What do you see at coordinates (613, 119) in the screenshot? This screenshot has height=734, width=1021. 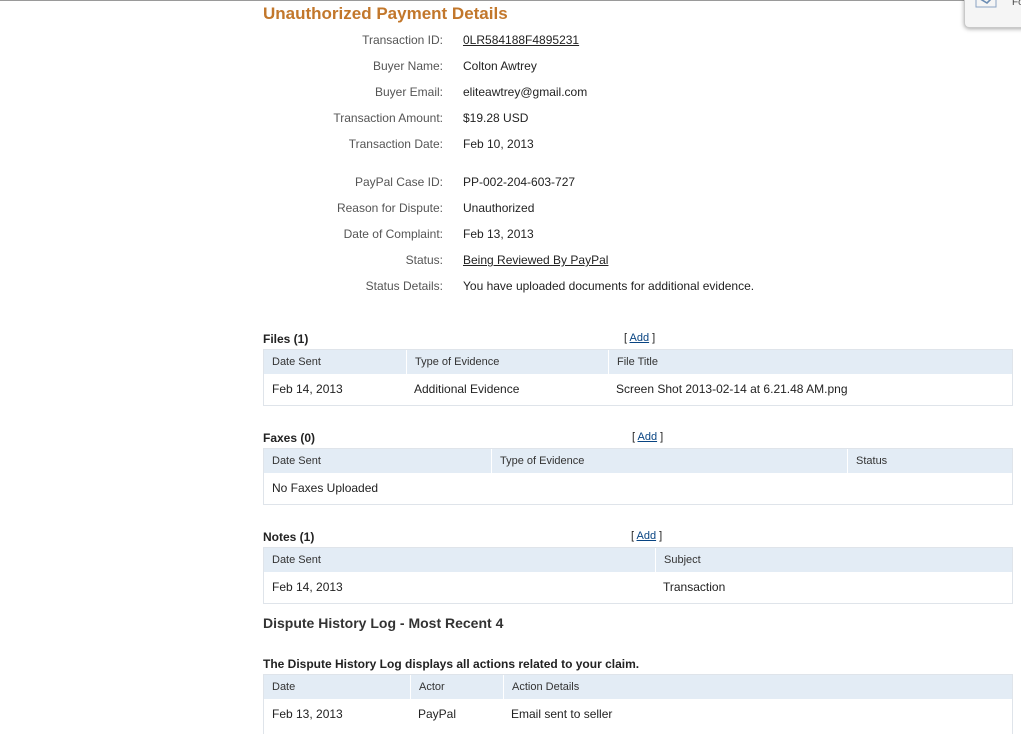 I see `detail-row-transaction-amount: Transaction Amount: $19.28 USD` at bounding box center [613, 119].